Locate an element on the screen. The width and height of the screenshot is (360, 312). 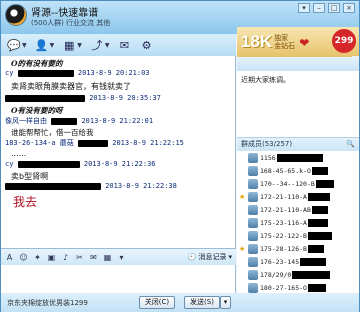
message-text: 卖b型肾啊 is located at coordinates (30, 176).